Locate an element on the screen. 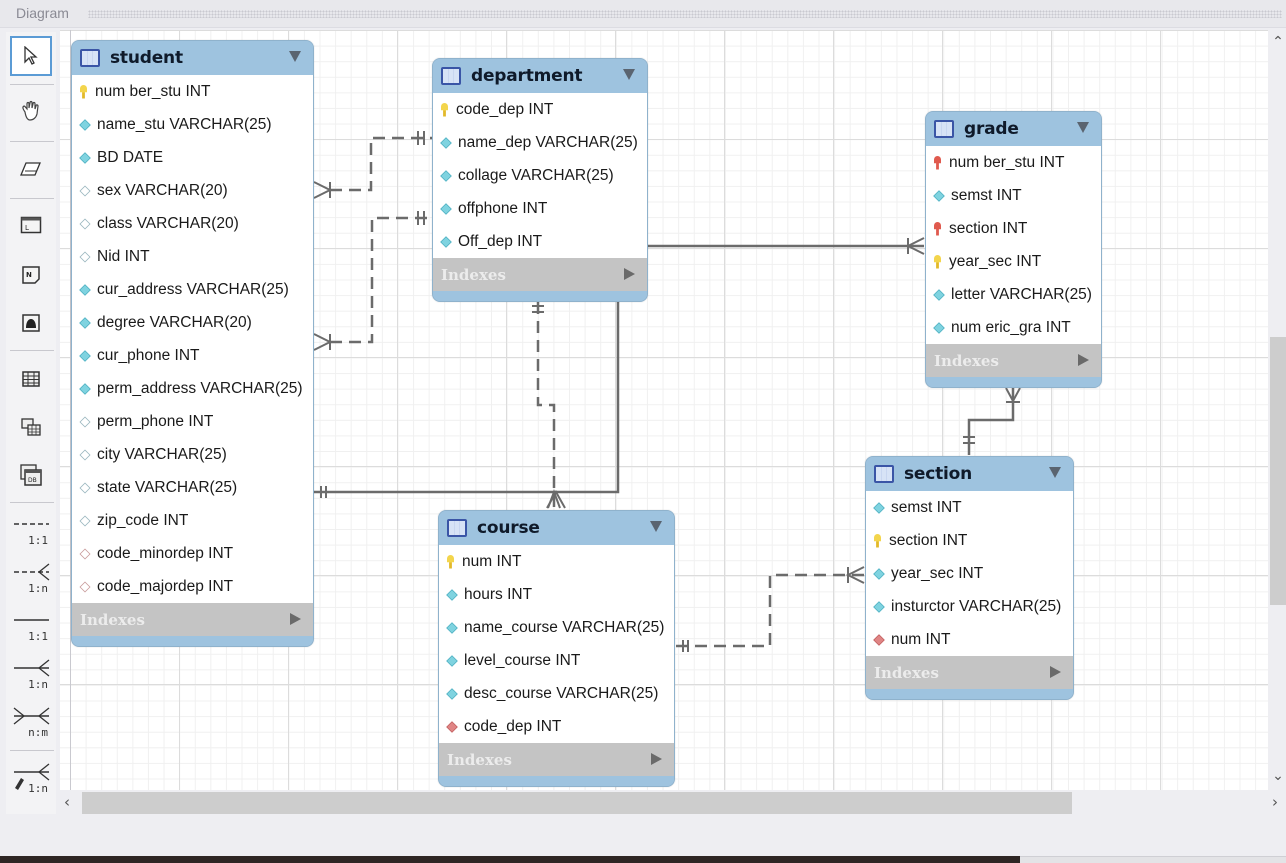 The width and height of the screenshot is (1286, 863). column-row: sex VARCHAR(20) is located at coordinates (192, 190).